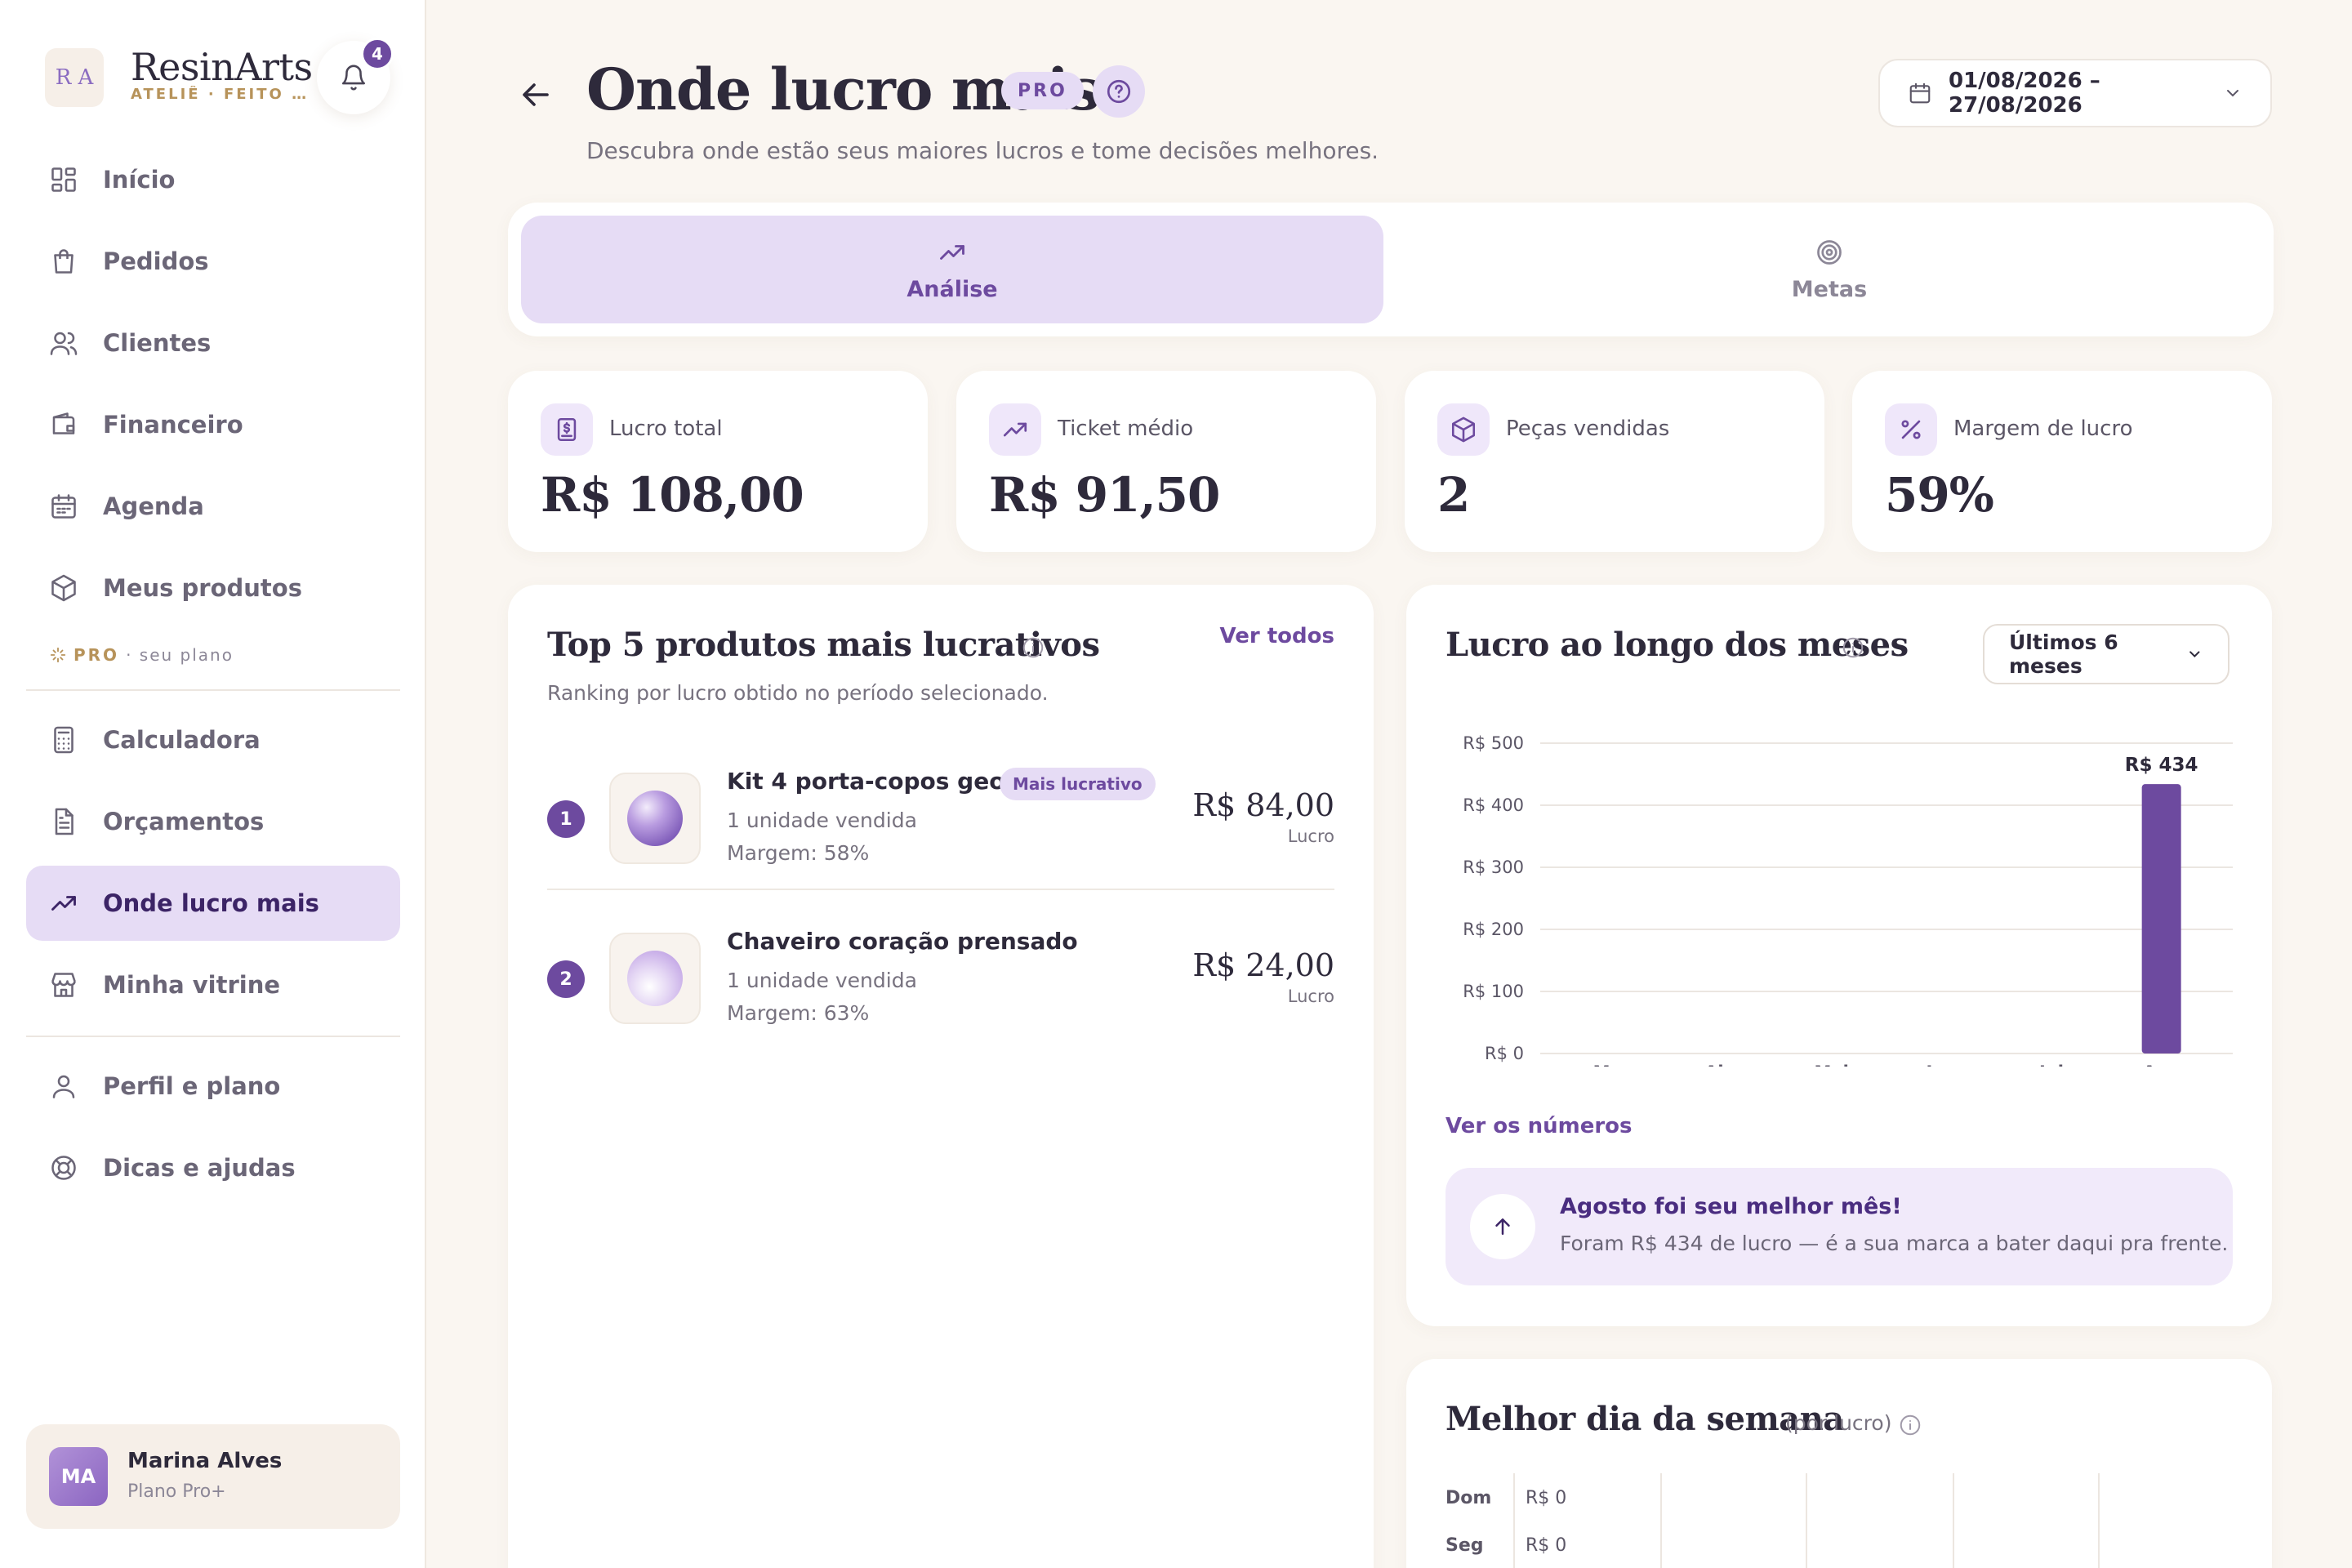 This screenshot has height=1568, width=2352. What do you see at coordinates (2062, 461) in the screenshot?
I see `kpi-card-margem-de-lucro: Margem de lucro 59%` at bounding box center [2062, 461].